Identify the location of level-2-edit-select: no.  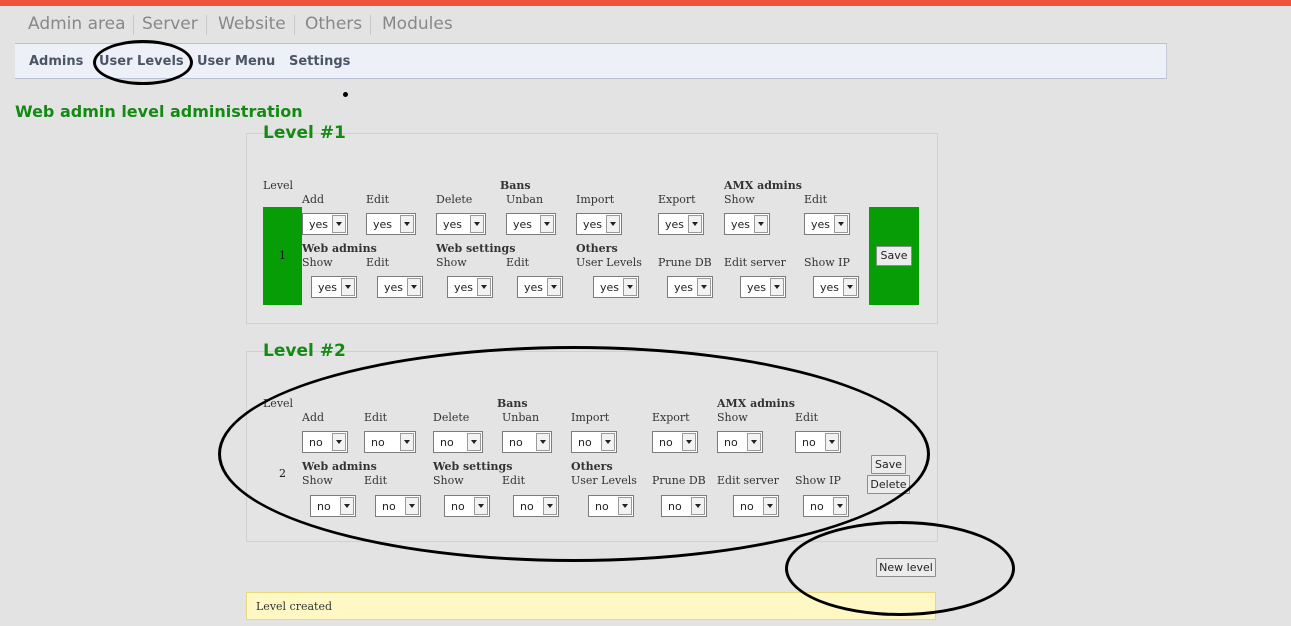
(390, 442).